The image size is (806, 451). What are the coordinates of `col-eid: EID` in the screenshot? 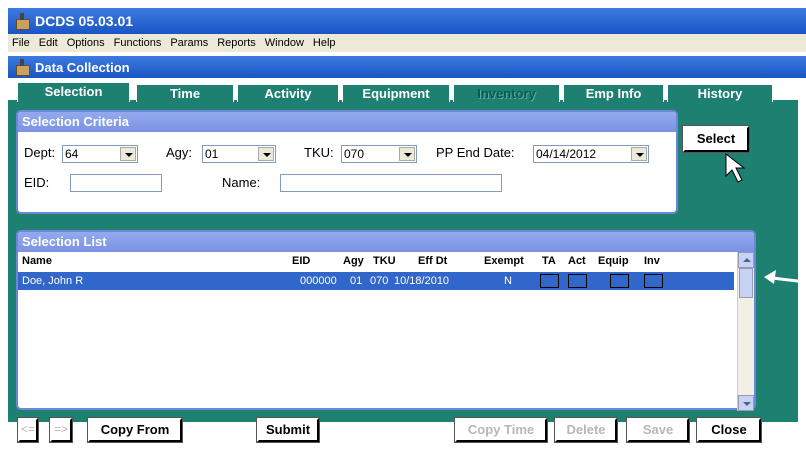 It's located at (301, 261).